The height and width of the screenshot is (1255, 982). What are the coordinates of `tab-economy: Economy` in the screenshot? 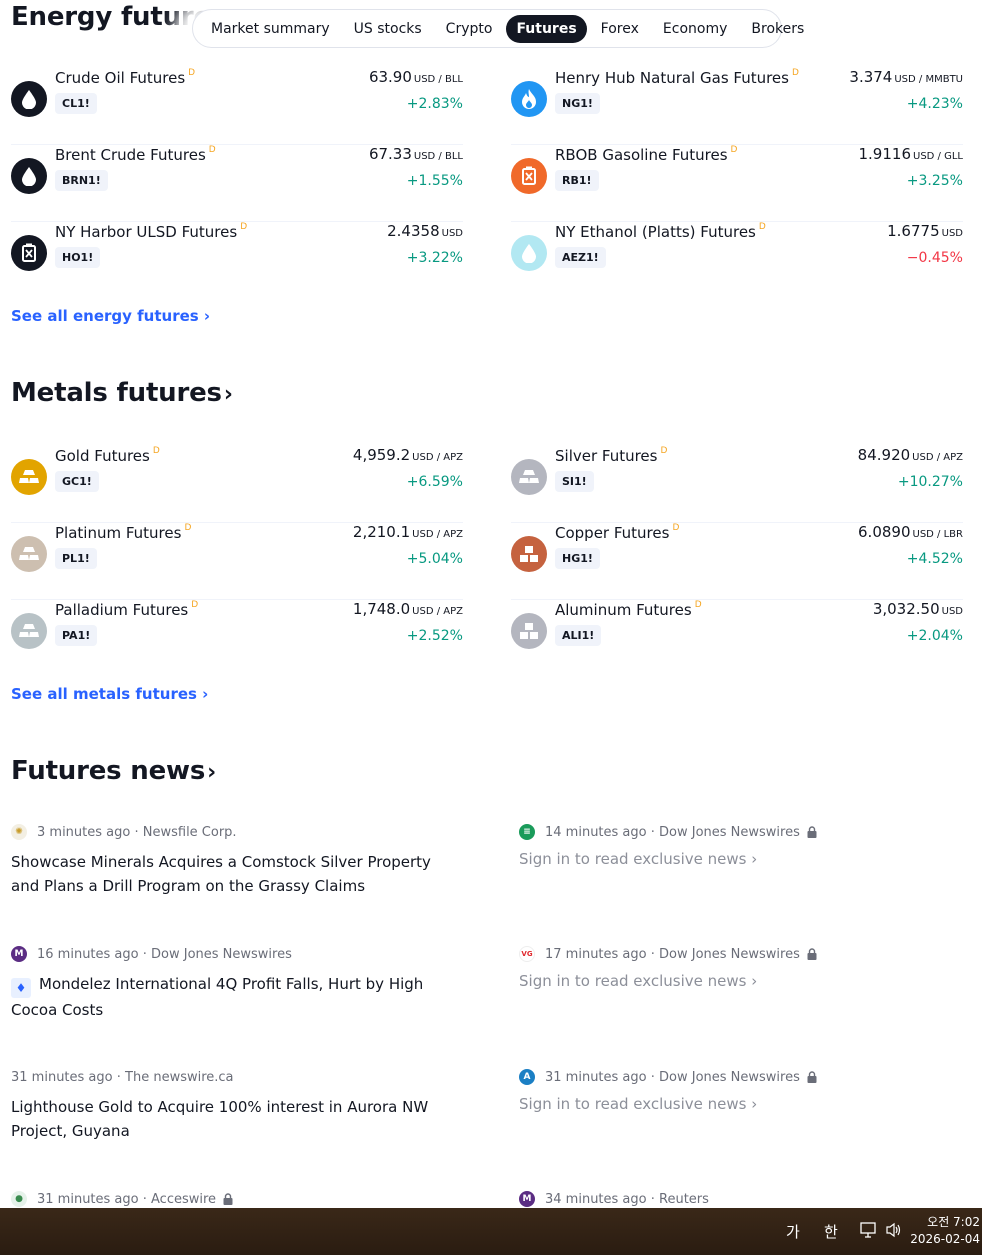 It's located at (695, 29).